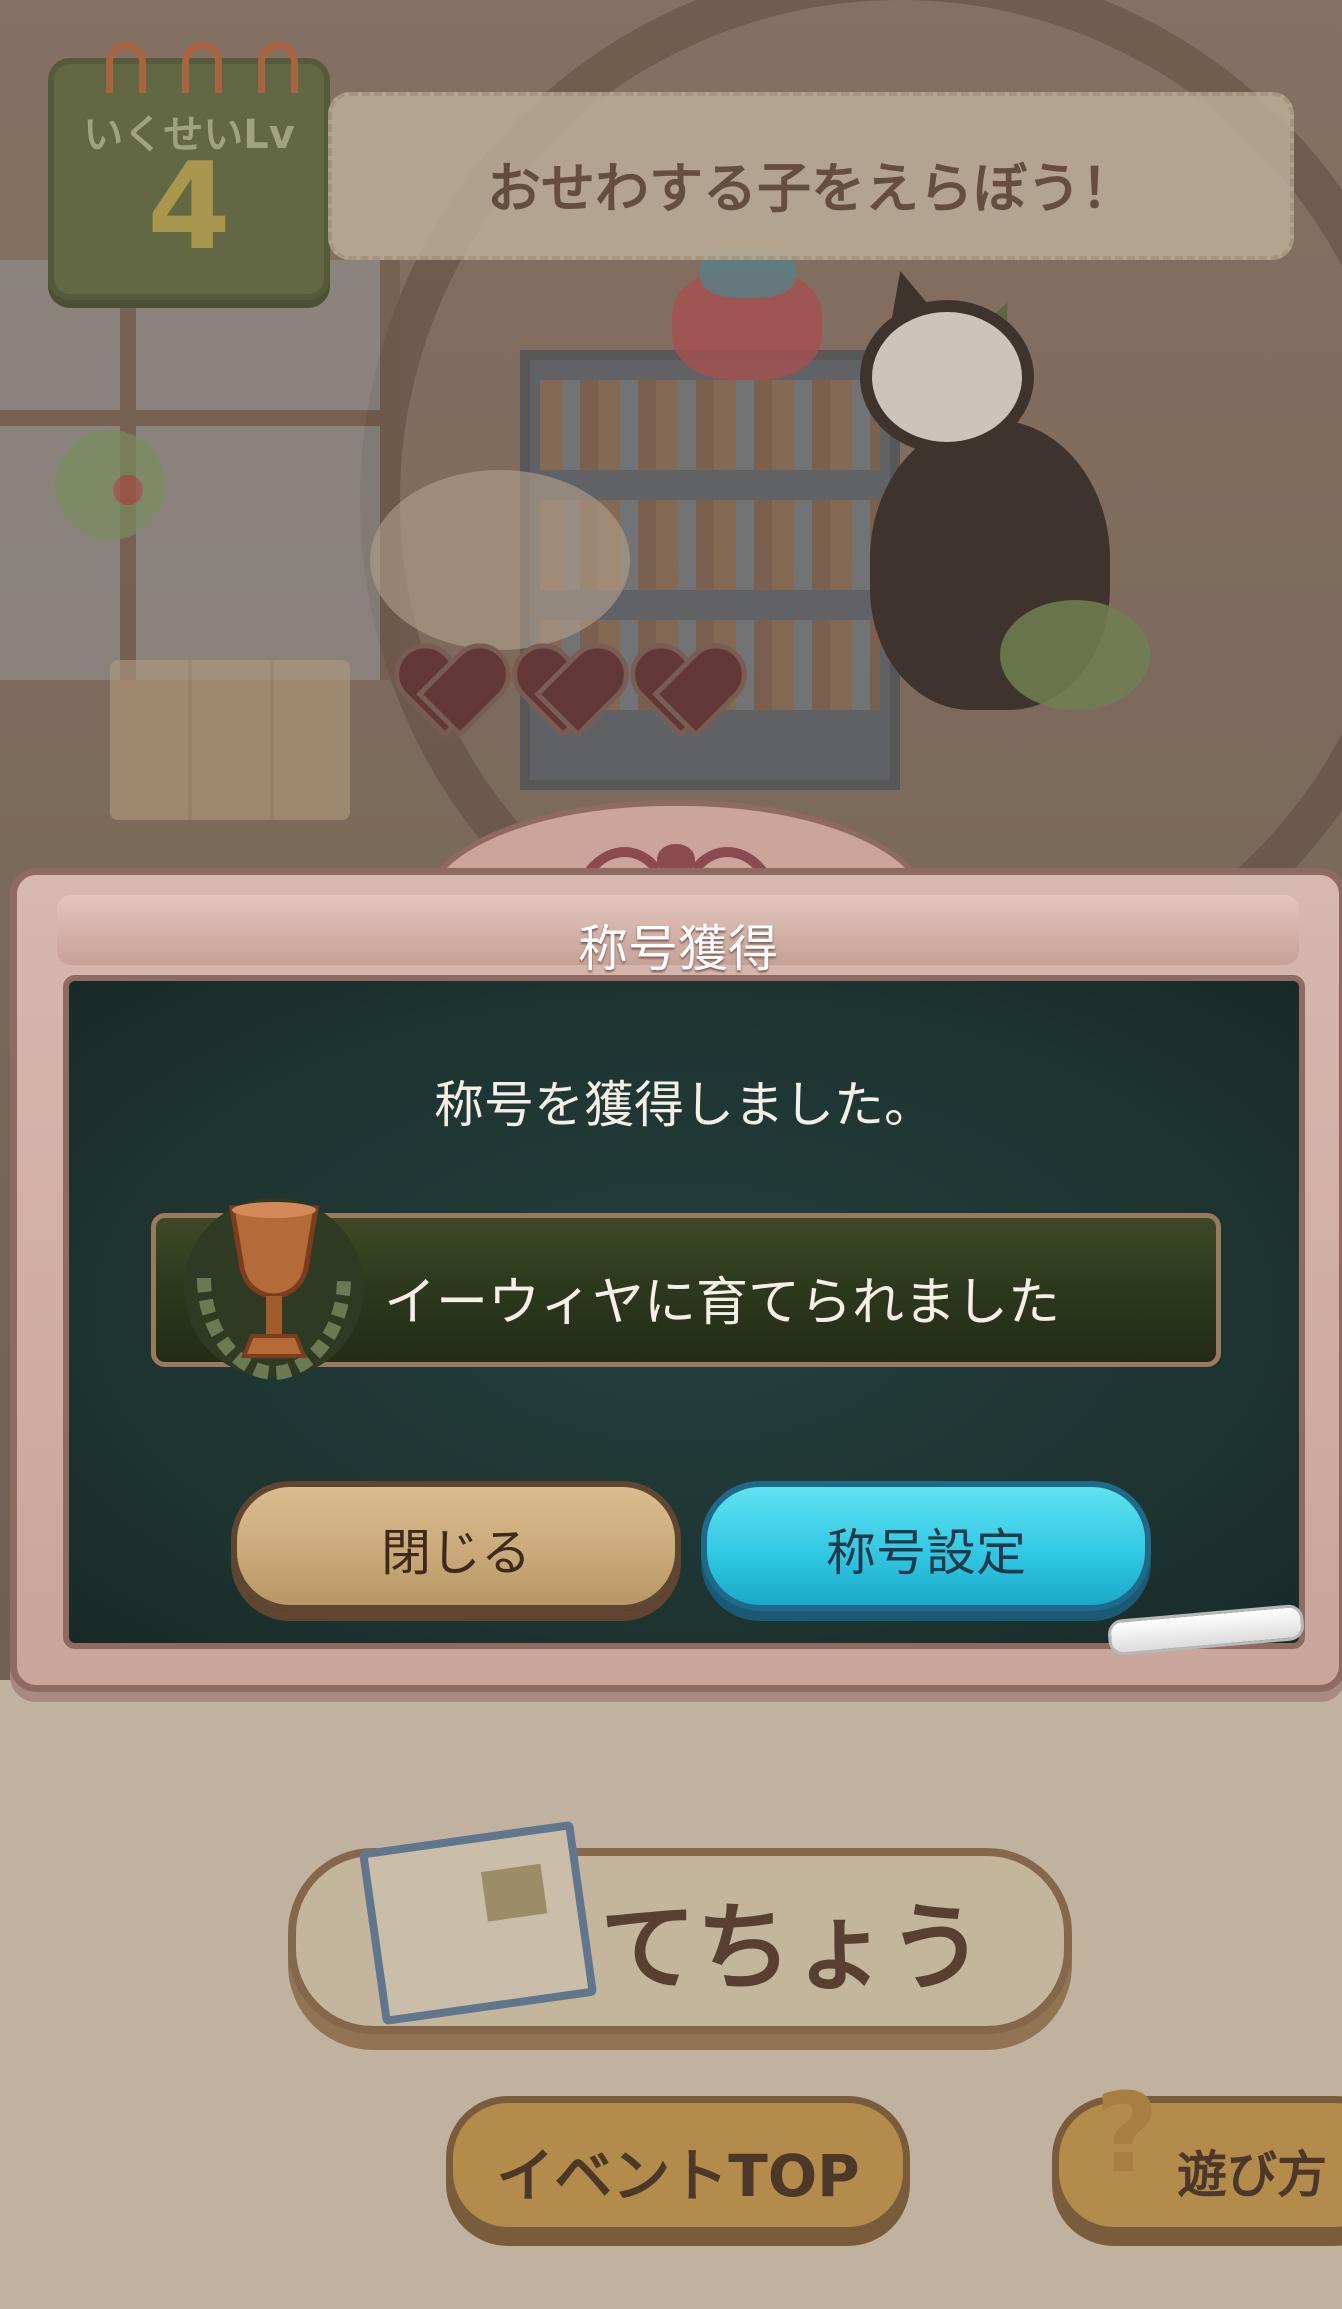  I want to click on title-settings-label: 称号設定, so click(926, 1553).